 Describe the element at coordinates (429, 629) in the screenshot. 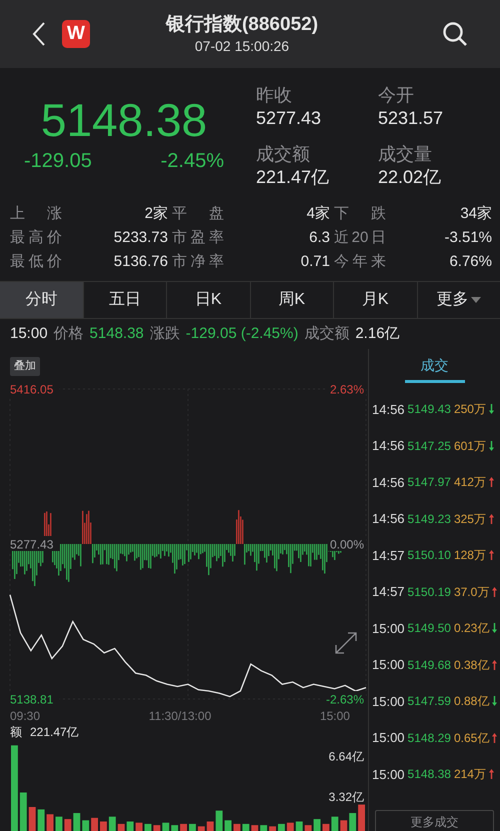

I see `trade-price: 5149.50` at that location.